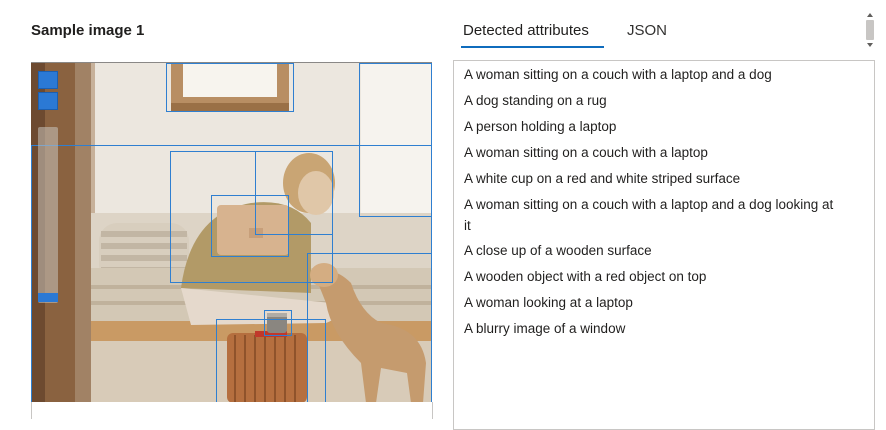 The image size is (886, 430). Describe the element at coordinates (395, 140) in the screenshot. I see `bbox-wall-right` at that location.